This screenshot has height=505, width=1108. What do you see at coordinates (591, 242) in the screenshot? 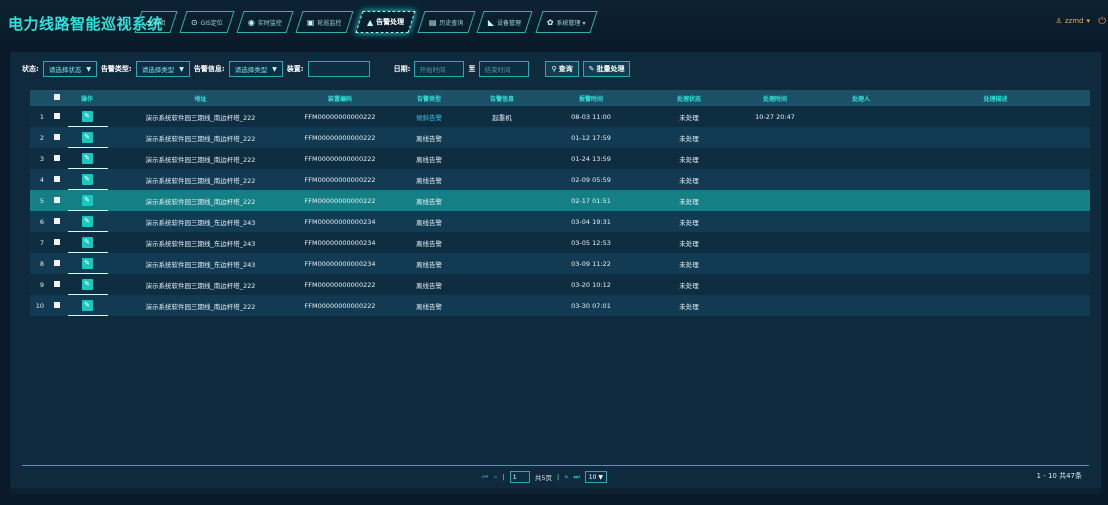
I see `cell-alarm-time: 03-05 12:53` at bounding box center [591, 242].